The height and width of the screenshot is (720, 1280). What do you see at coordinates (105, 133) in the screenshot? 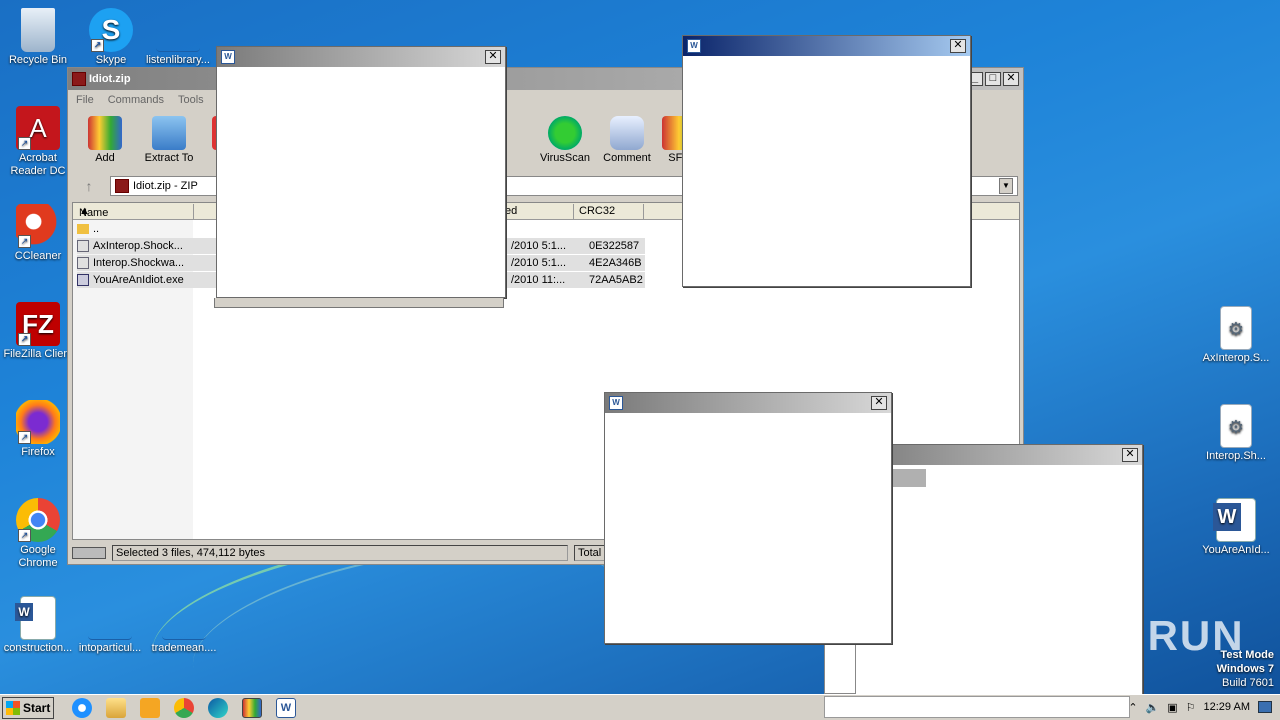
I see `add-archive-icon` at bounding box center [105, 133].